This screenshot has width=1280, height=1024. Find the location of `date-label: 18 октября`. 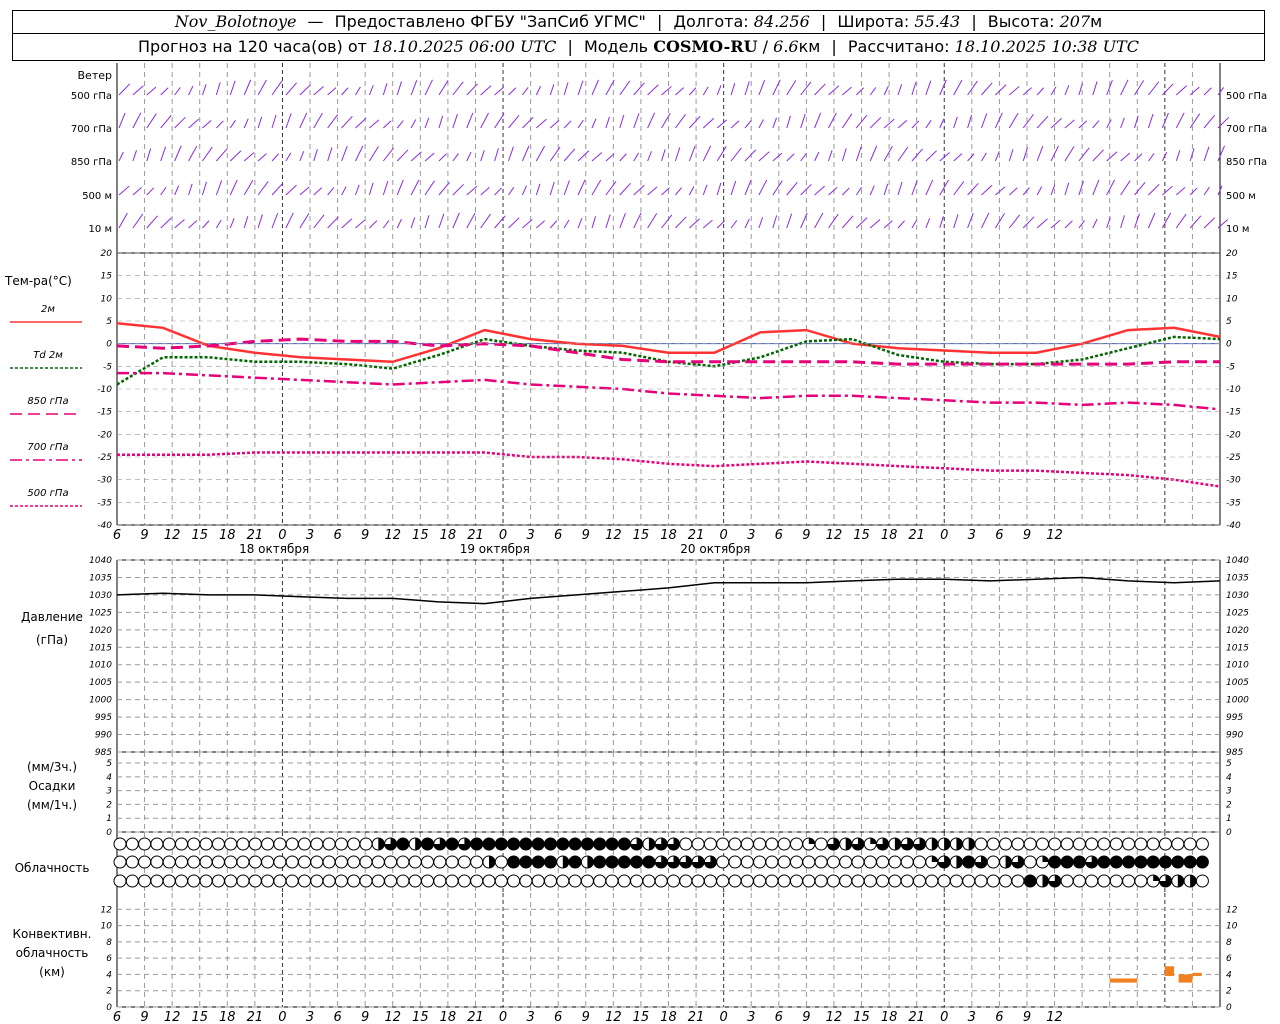

date-label: 18 октября is located at coordinates (274, 549).